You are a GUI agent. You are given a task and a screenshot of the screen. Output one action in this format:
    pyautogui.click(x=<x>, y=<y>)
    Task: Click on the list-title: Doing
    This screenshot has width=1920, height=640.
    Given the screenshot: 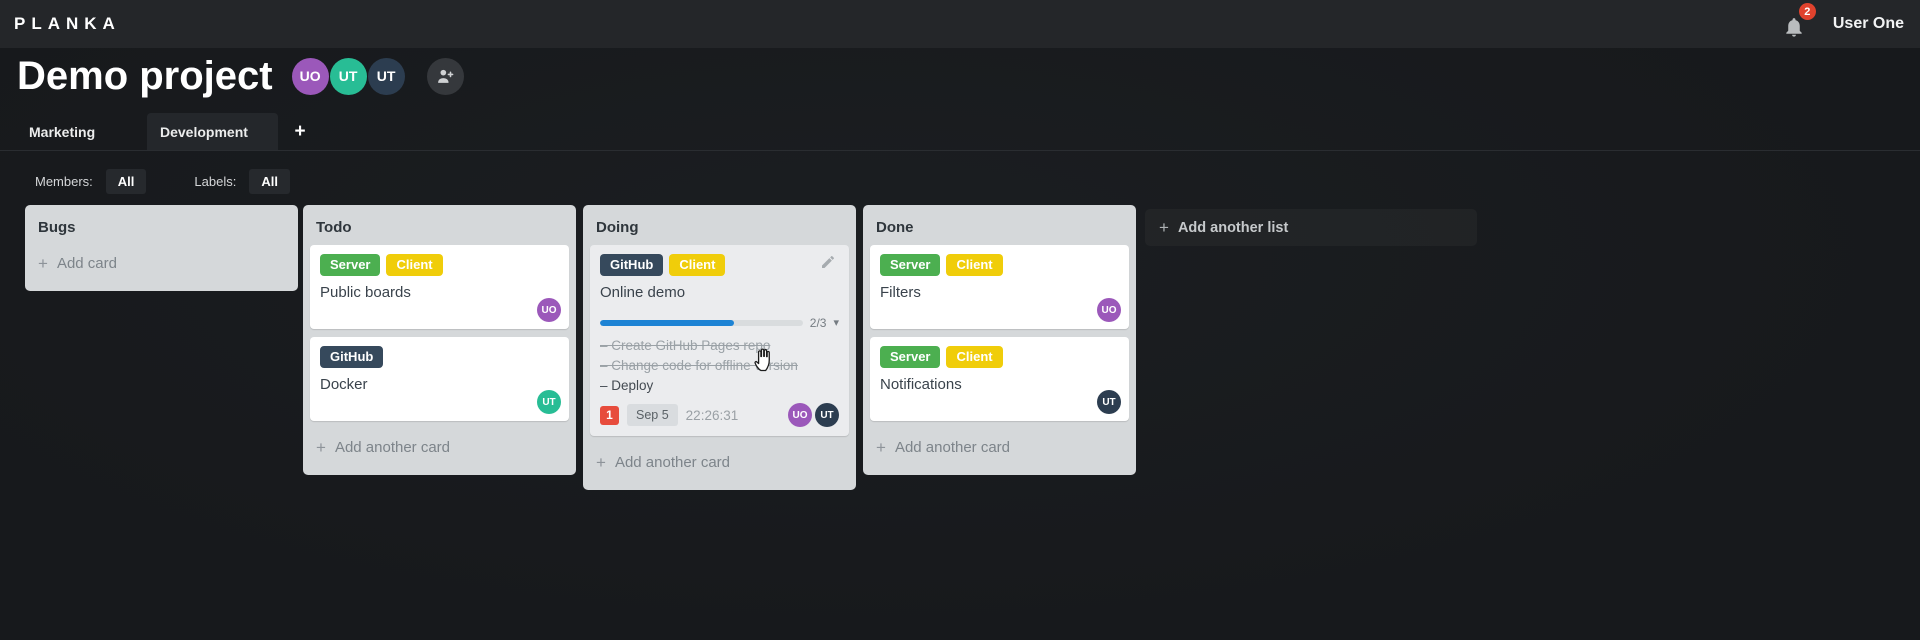 What is the action you would take?
    pyautogui.click(x=719, y=228)
    